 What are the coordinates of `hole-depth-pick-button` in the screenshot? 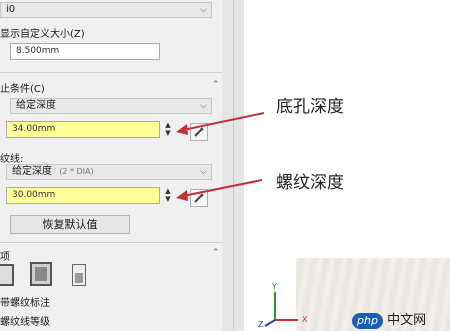 It's located at (199, 132).